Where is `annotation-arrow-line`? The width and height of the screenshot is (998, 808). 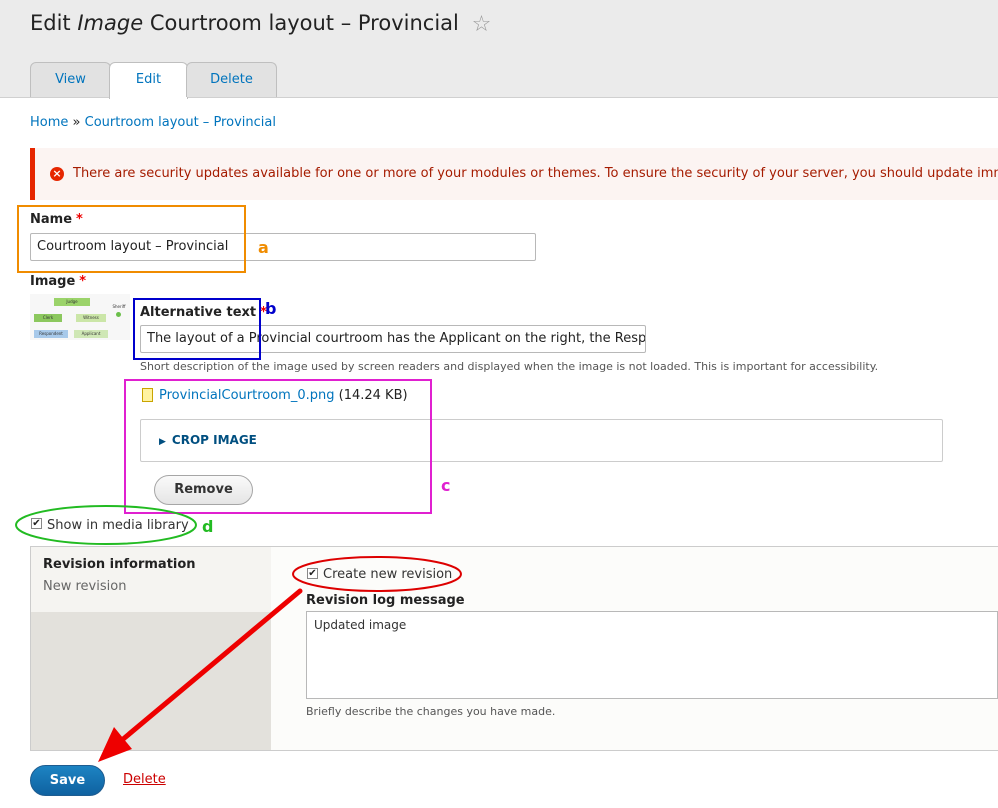 annotation-arrow-line is located at coordinates (211, 665).